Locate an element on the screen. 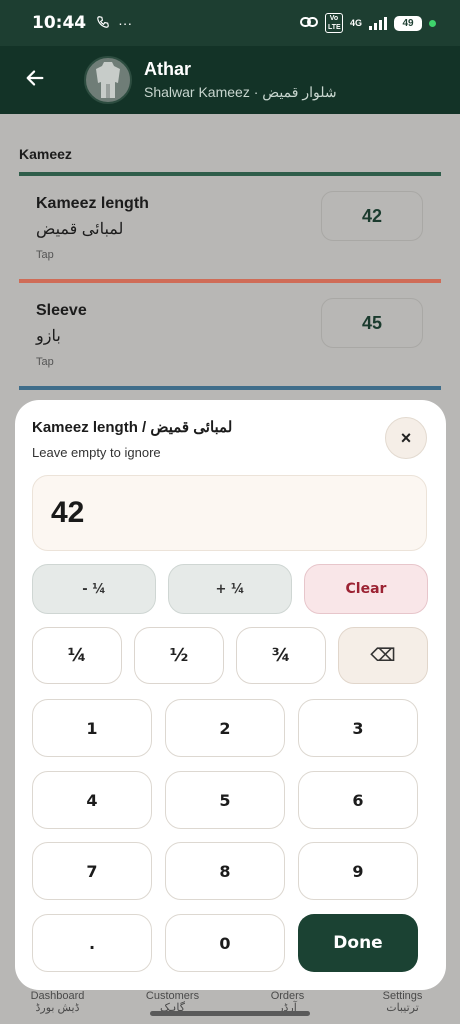 The height and width of the screenshot is (1024, 460). volte-icon: Vo LTE is located at coordinates (333, 23).